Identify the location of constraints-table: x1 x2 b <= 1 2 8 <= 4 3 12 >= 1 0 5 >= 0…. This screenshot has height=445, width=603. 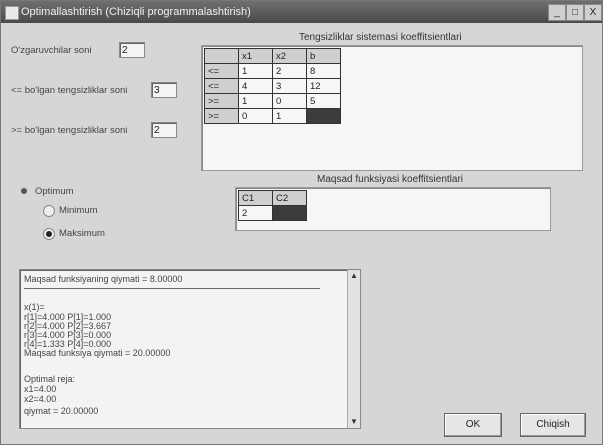
(272, 86).